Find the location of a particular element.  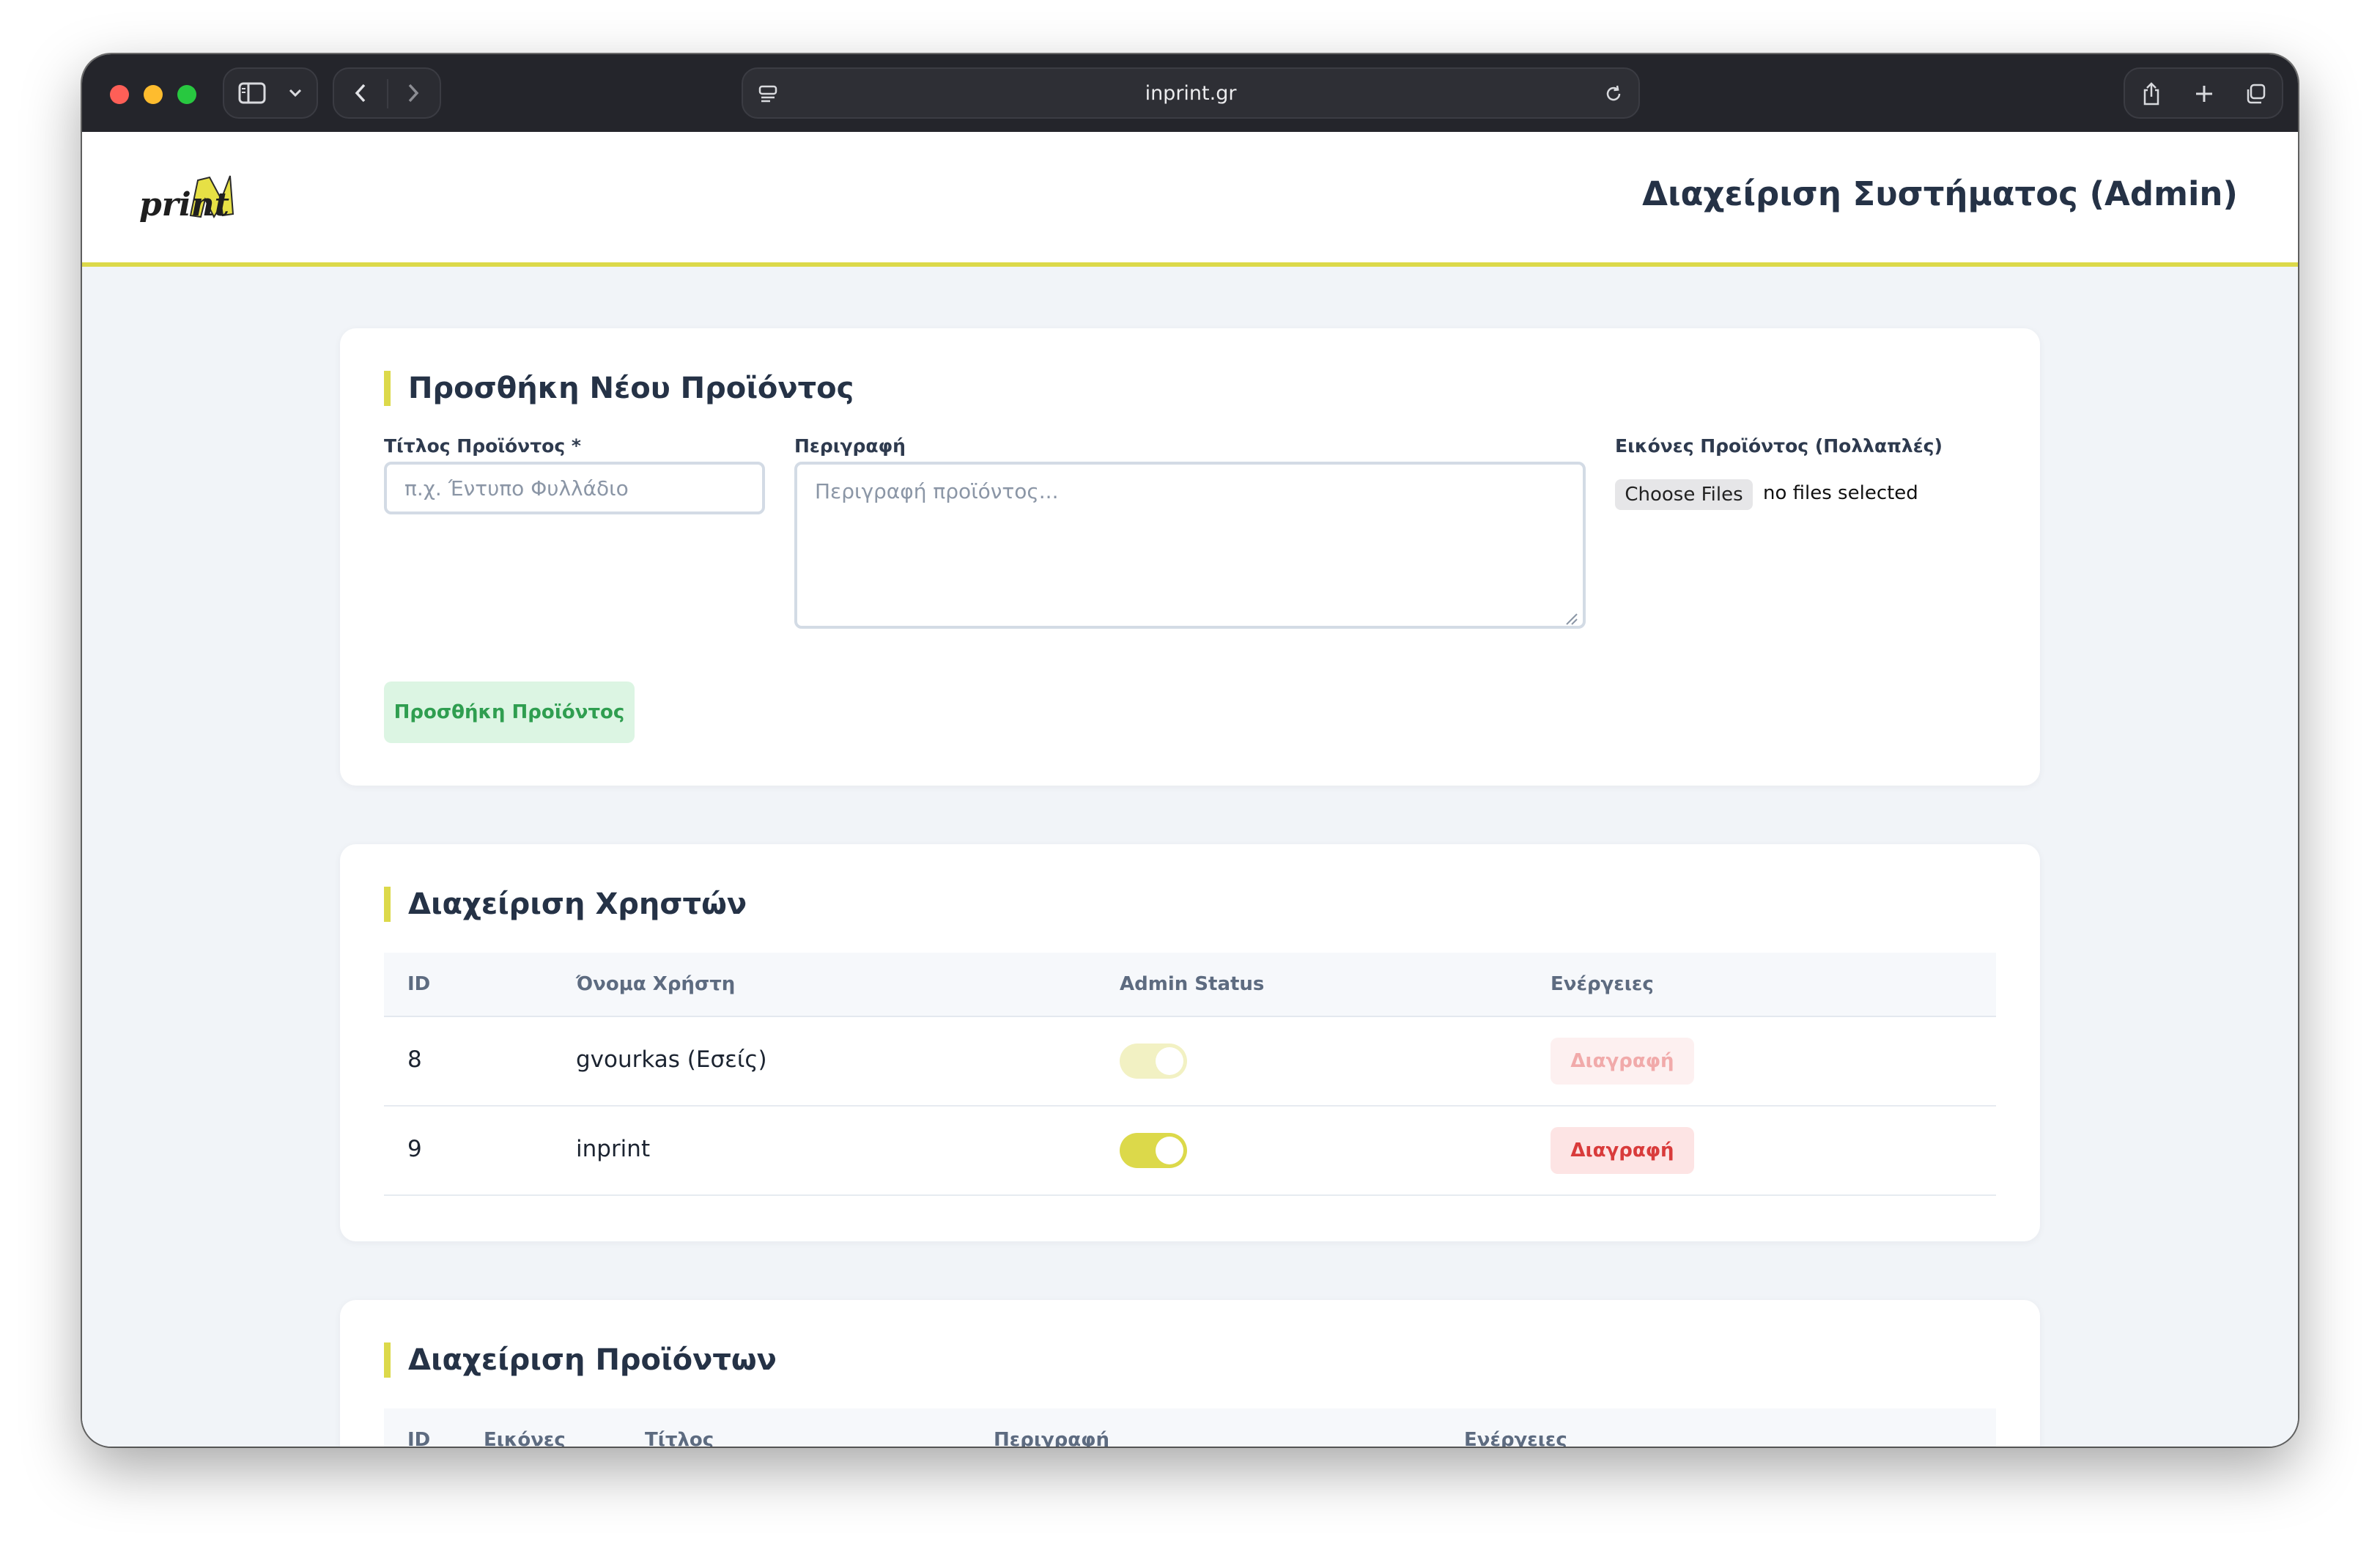

description-label: Περιγραφή is located at coordinates (850, 446).